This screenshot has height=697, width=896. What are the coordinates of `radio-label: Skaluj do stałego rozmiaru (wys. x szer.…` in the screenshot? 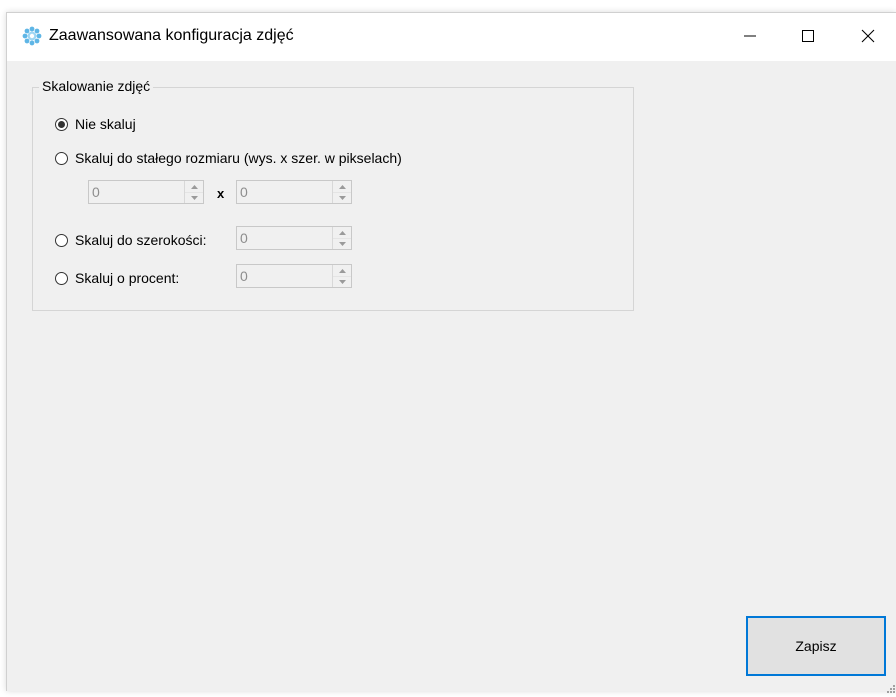 It's located at (238, 158).